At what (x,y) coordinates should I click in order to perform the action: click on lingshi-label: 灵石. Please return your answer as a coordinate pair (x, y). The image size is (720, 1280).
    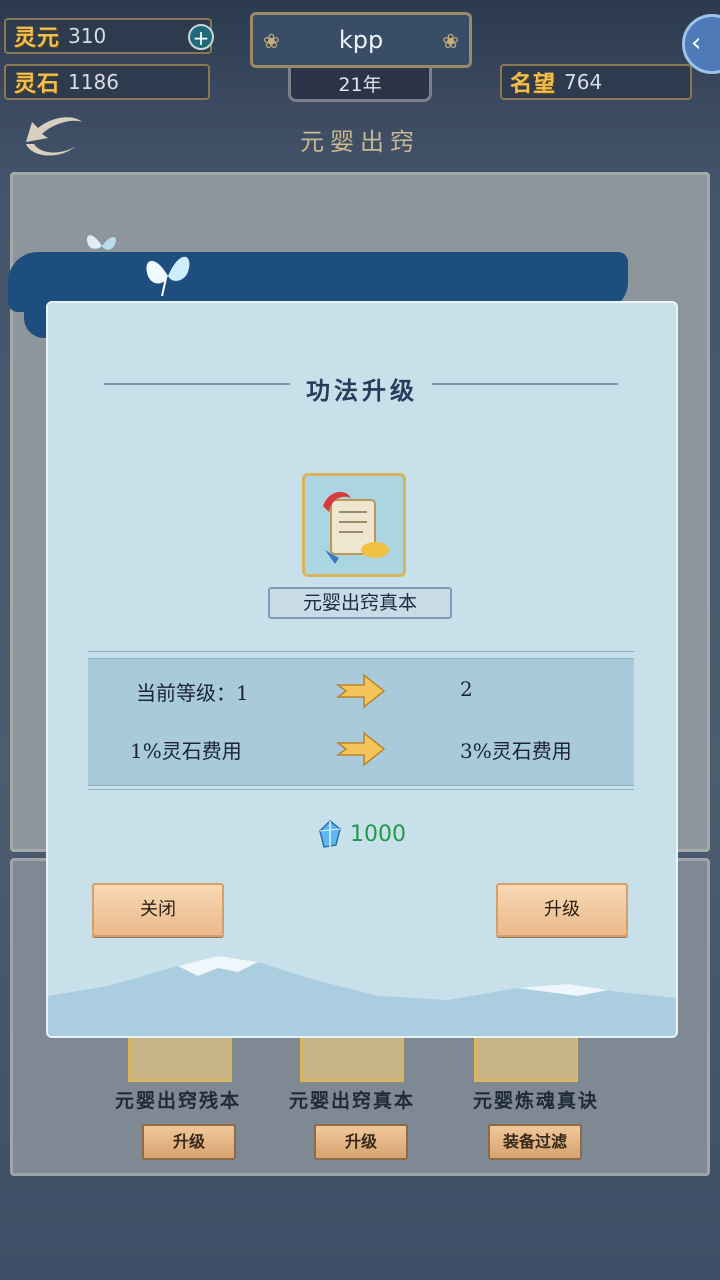
    Looking at the image, I should click on (37, 84).